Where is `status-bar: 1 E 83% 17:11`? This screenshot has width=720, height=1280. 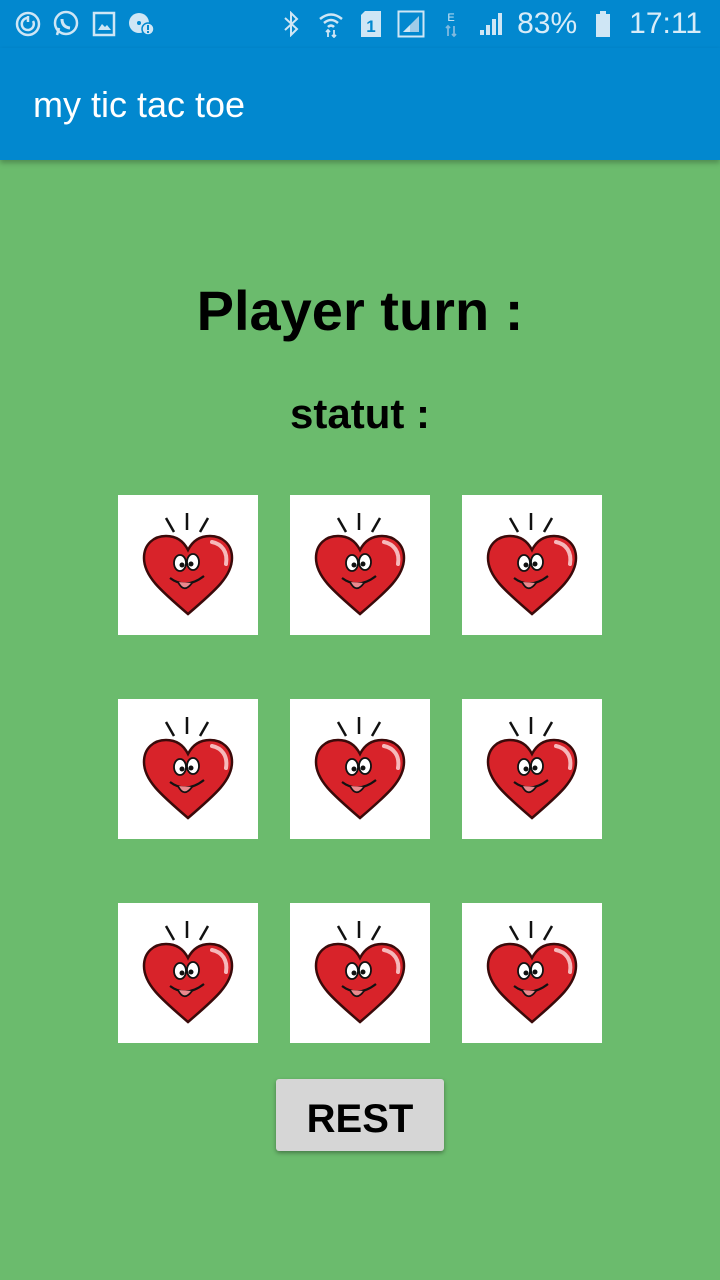
status-bar: 1 E 83% 17:11 is located at coordinates (360, 24).